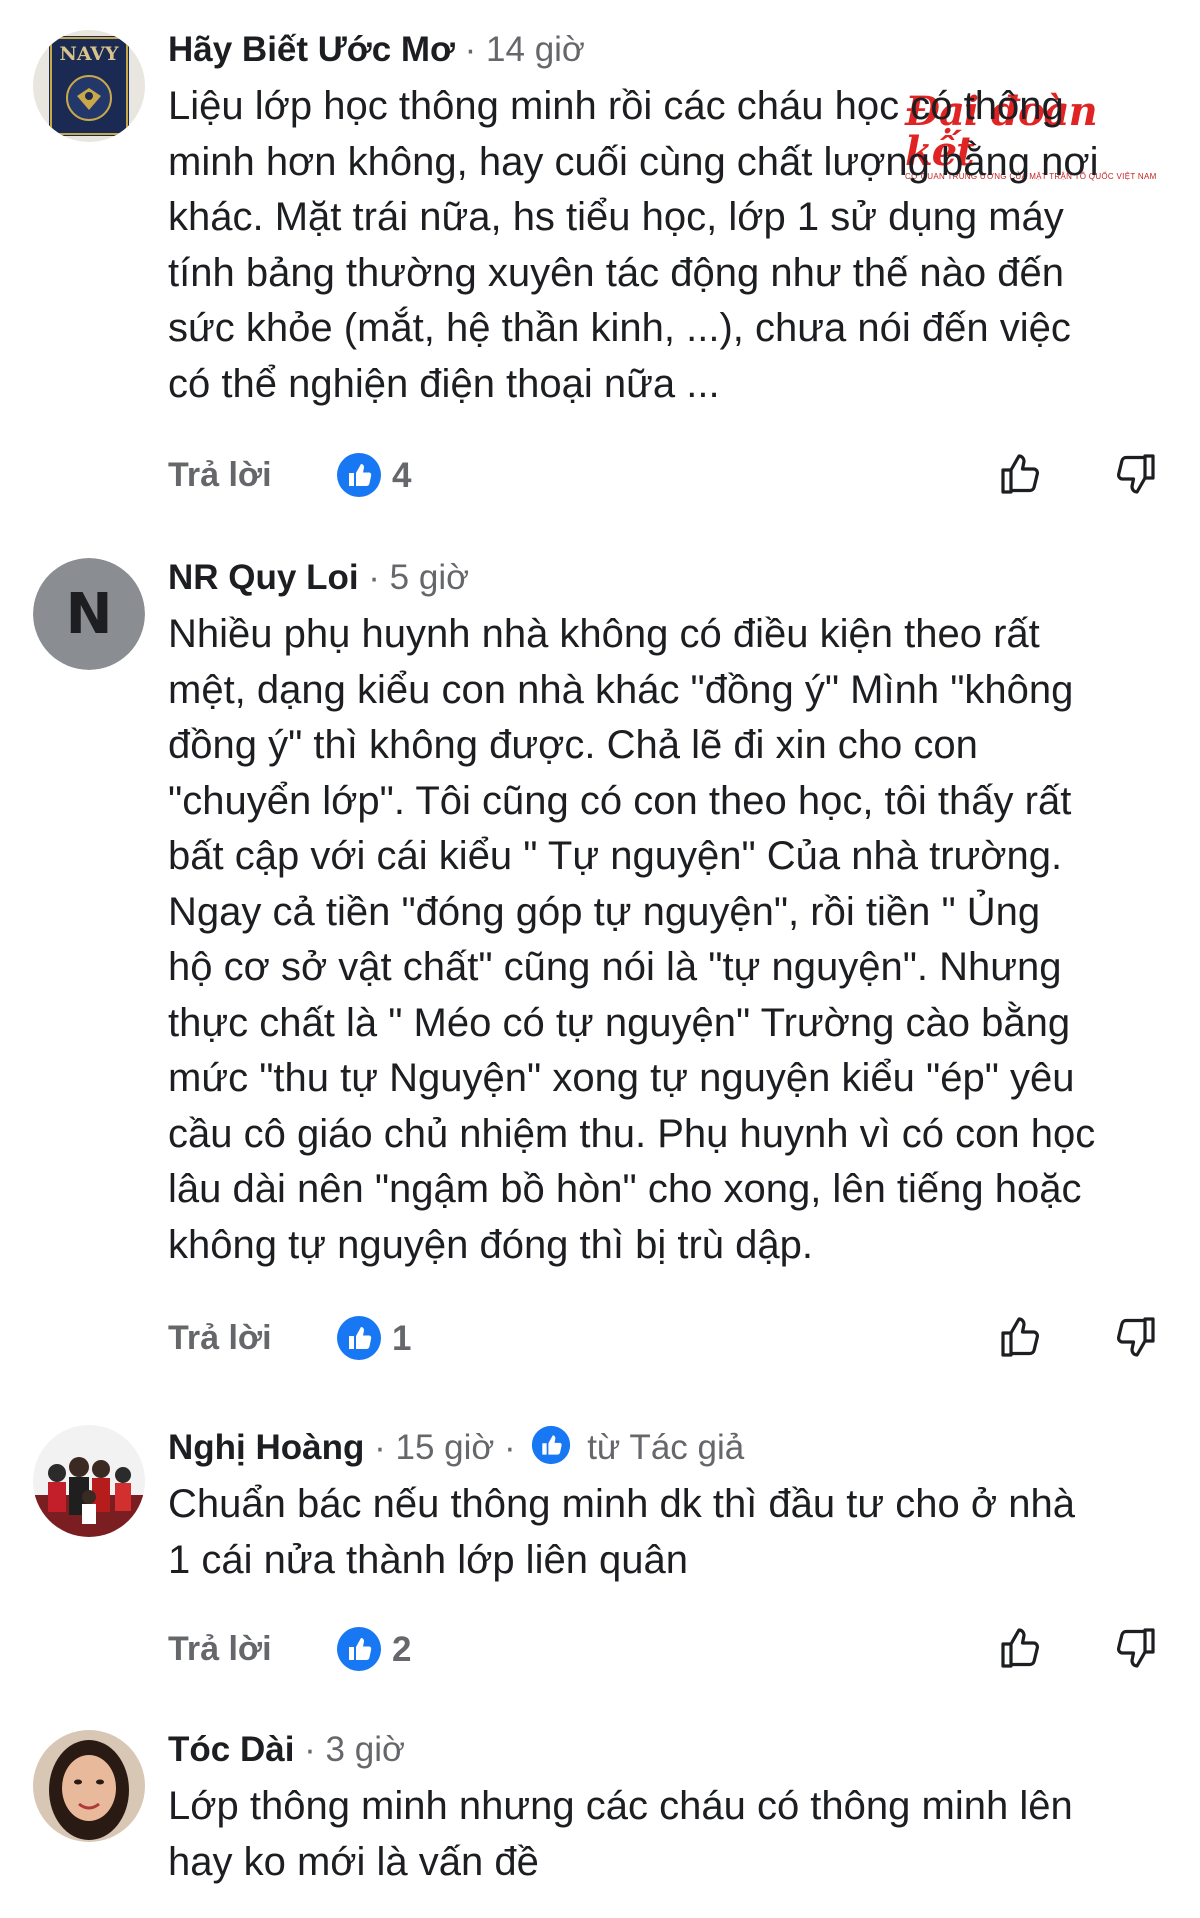 The width and height of the screenshot is (1200, 1918). Describe the element at coordinates (445, 1447) in the screenshot. I see `comment-time: · 15 giờ ·` at that location.